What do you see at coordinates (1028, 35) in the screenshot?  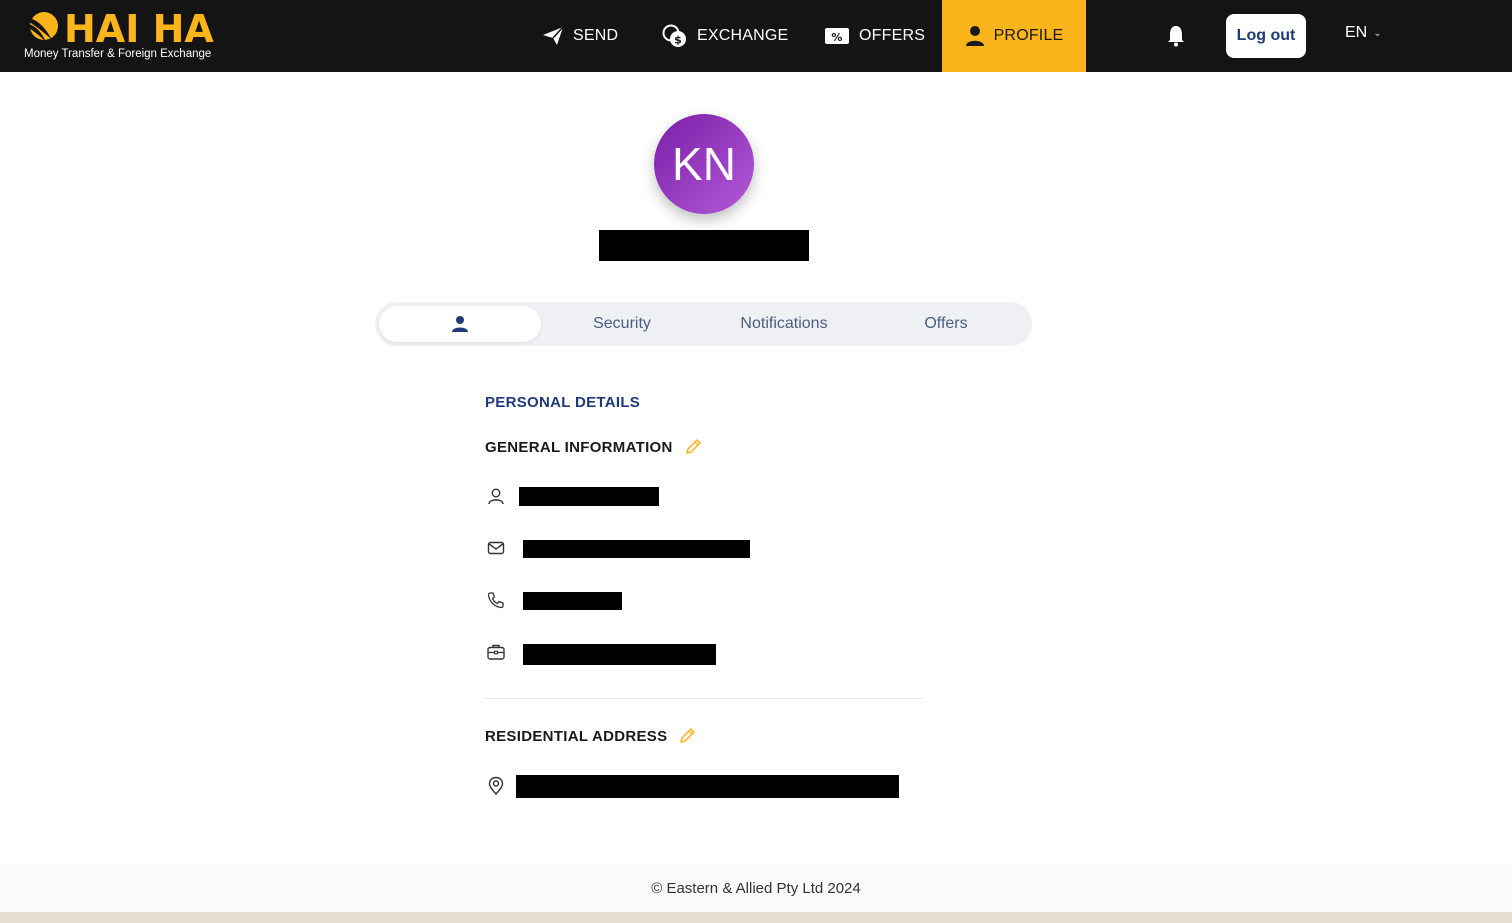 I see `nav-profile-label: PROFILE` at bounding box center [1028, 35].